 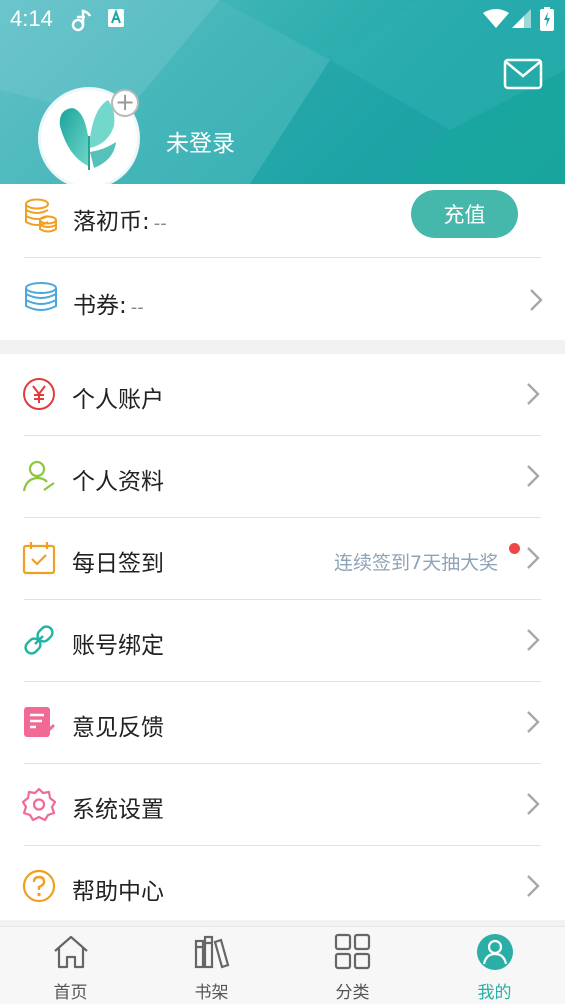 What do you see at coordinates (416, 563) in the screenshot?
I see `checkin-hint-text: 连续签到7天抽大奖` at bounding box center [416, 563].